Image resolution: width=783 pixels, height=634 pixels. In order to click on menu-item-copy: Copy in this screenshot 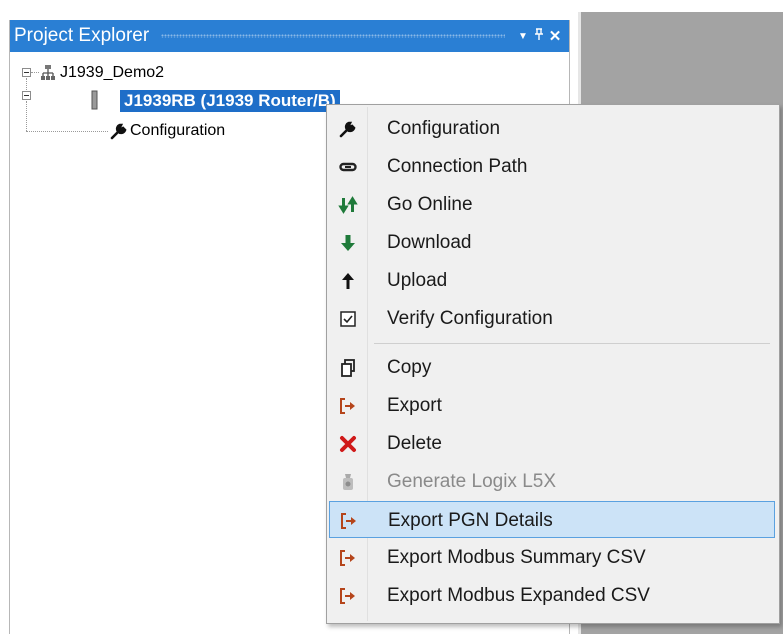, I will do `click(552, 367)`.